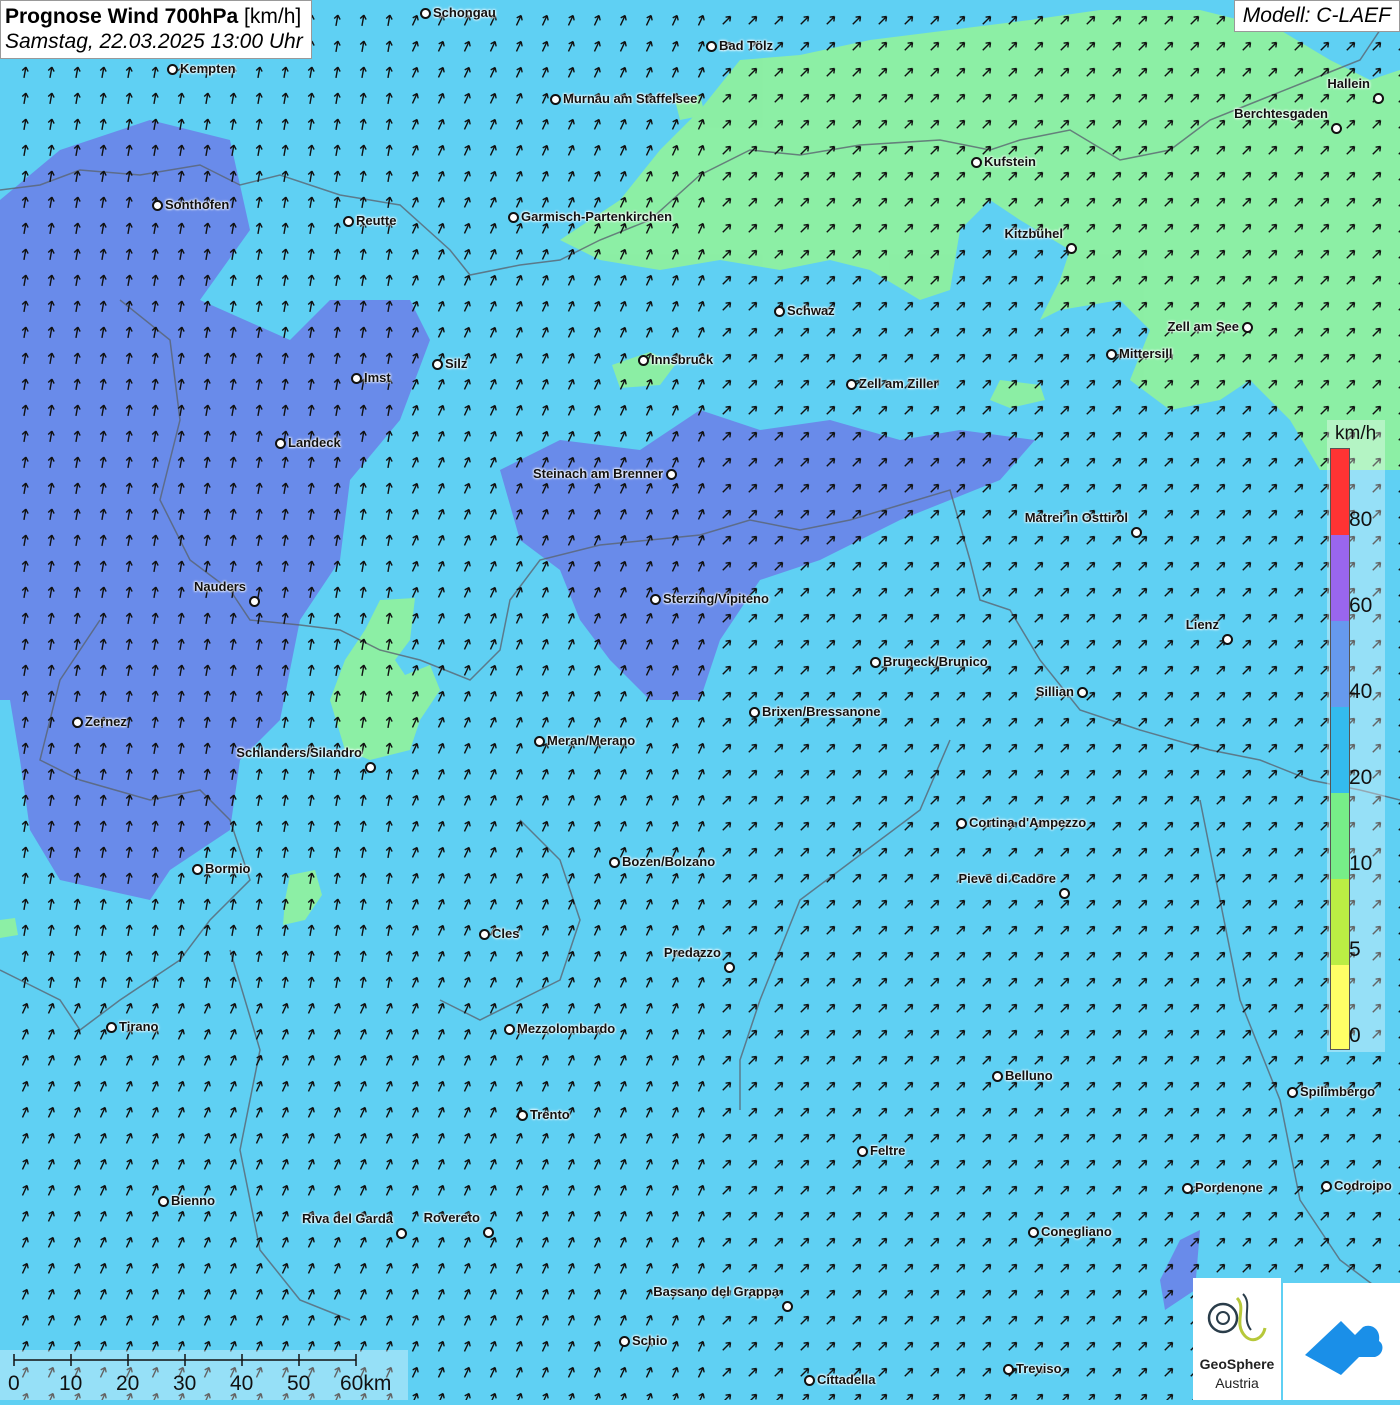 The width and height of the screenshot is (1400, 1405). I want to click on city-marker-codroipo, so click(1326, 1186).